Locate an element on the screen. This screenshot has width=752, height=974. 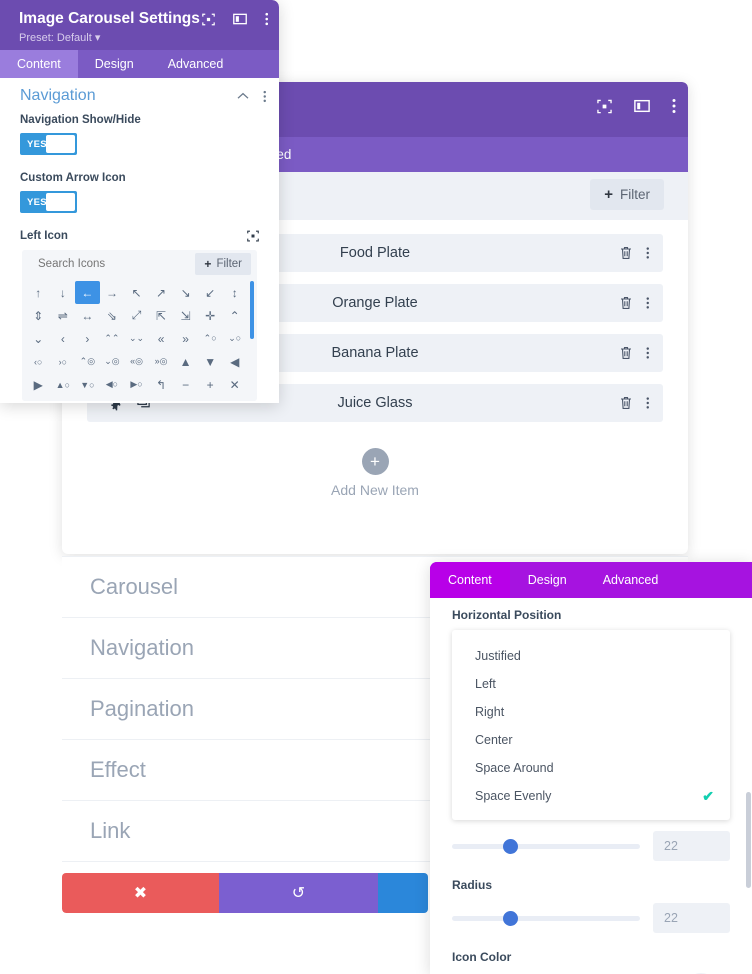
slider-value-1: 22 is located at coordinates (691, 846).